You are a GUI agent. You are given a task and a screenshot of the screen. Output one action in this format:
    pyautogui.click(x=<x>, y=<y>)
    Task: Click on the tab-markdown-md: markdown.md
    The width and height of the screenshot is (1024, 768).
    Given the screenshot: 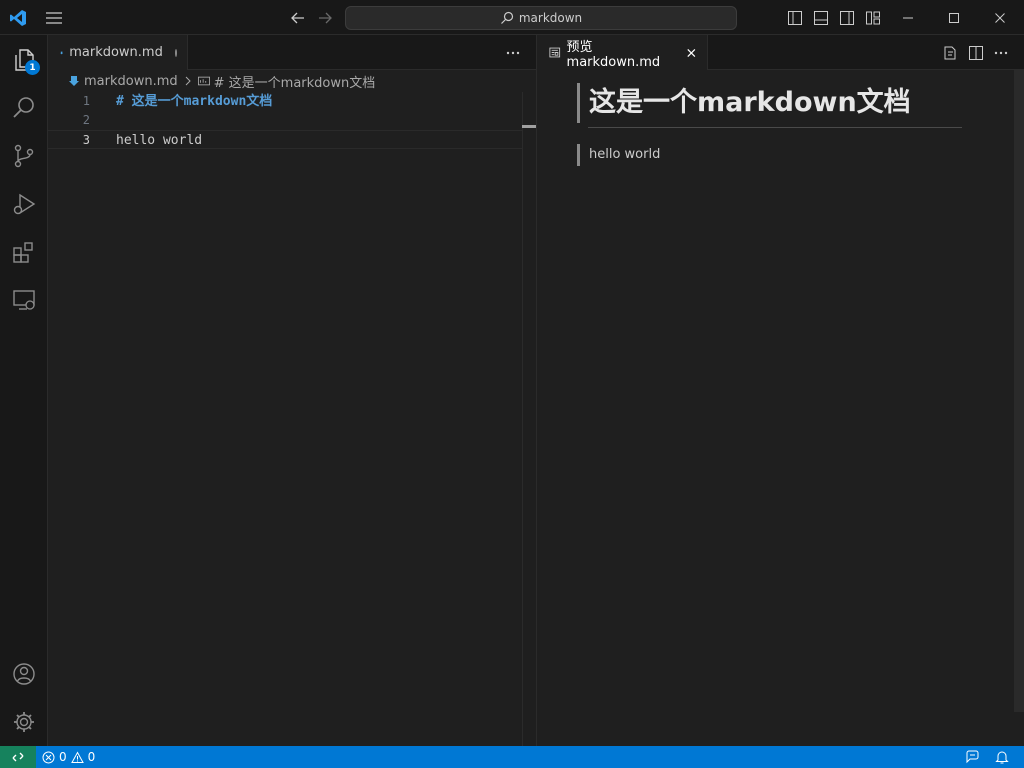 What is the action you would take?
    pyautogui.click(x=118, y=52)
    